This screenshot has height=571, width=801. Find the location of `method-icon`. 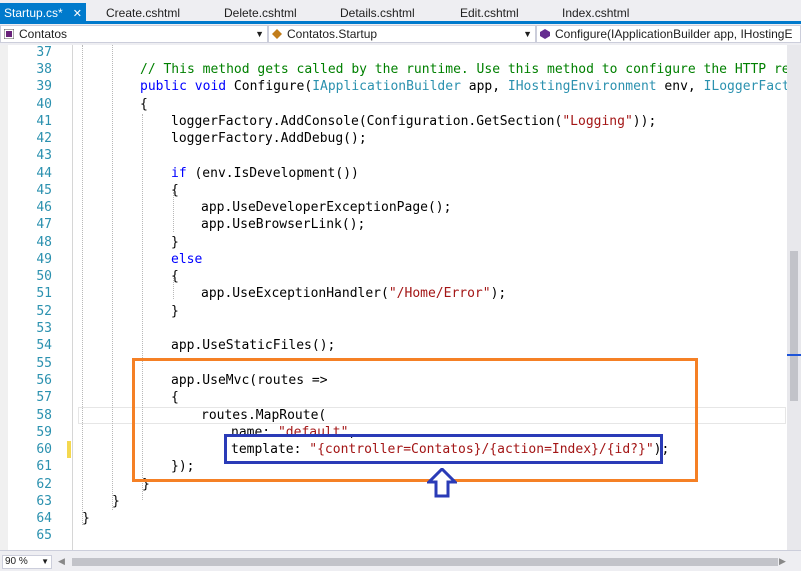

method-icon is located at coordinates (545, 34).